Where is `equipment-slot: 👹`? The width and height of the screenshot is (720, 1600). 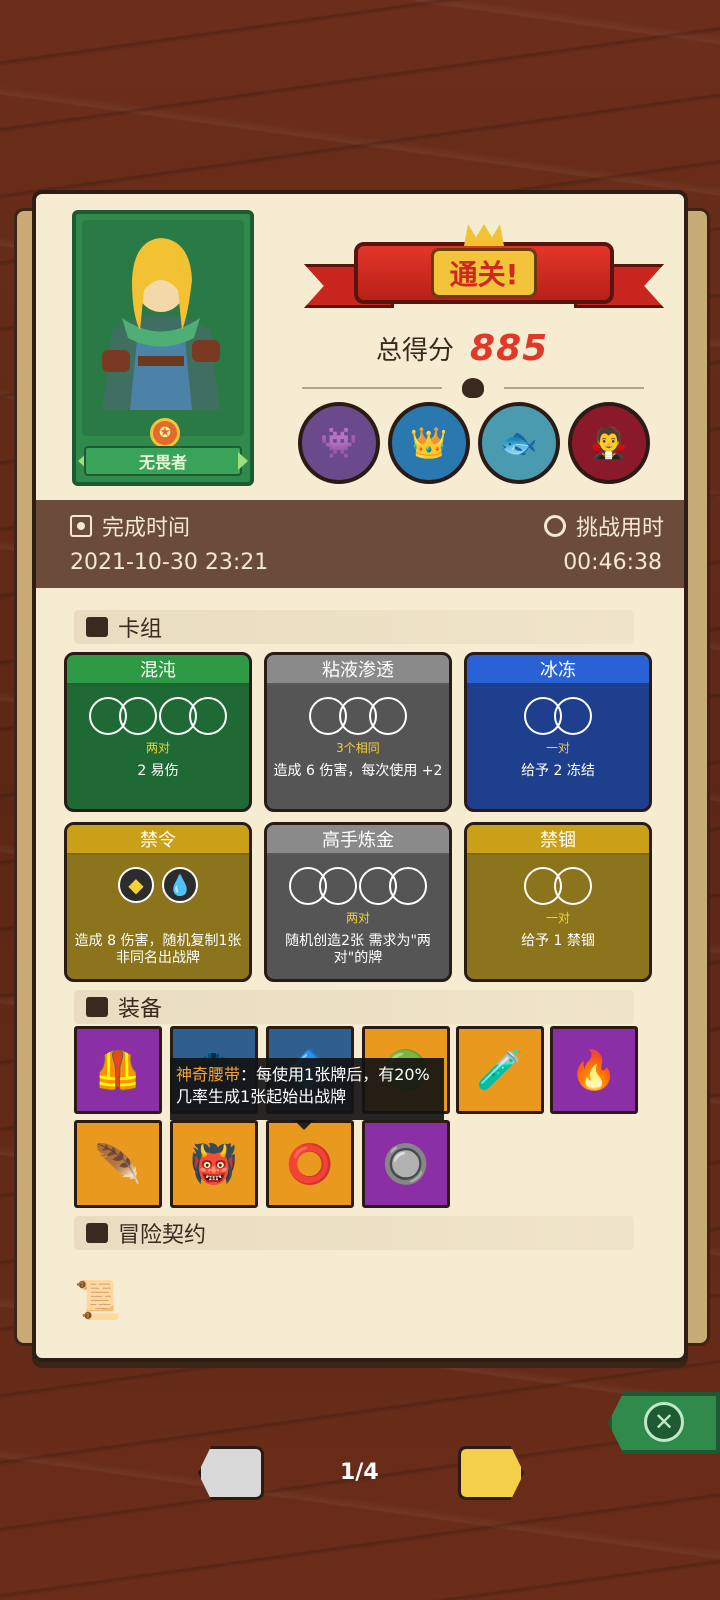 equipment-slot: 👹 is located at coordinates (214, 1164).